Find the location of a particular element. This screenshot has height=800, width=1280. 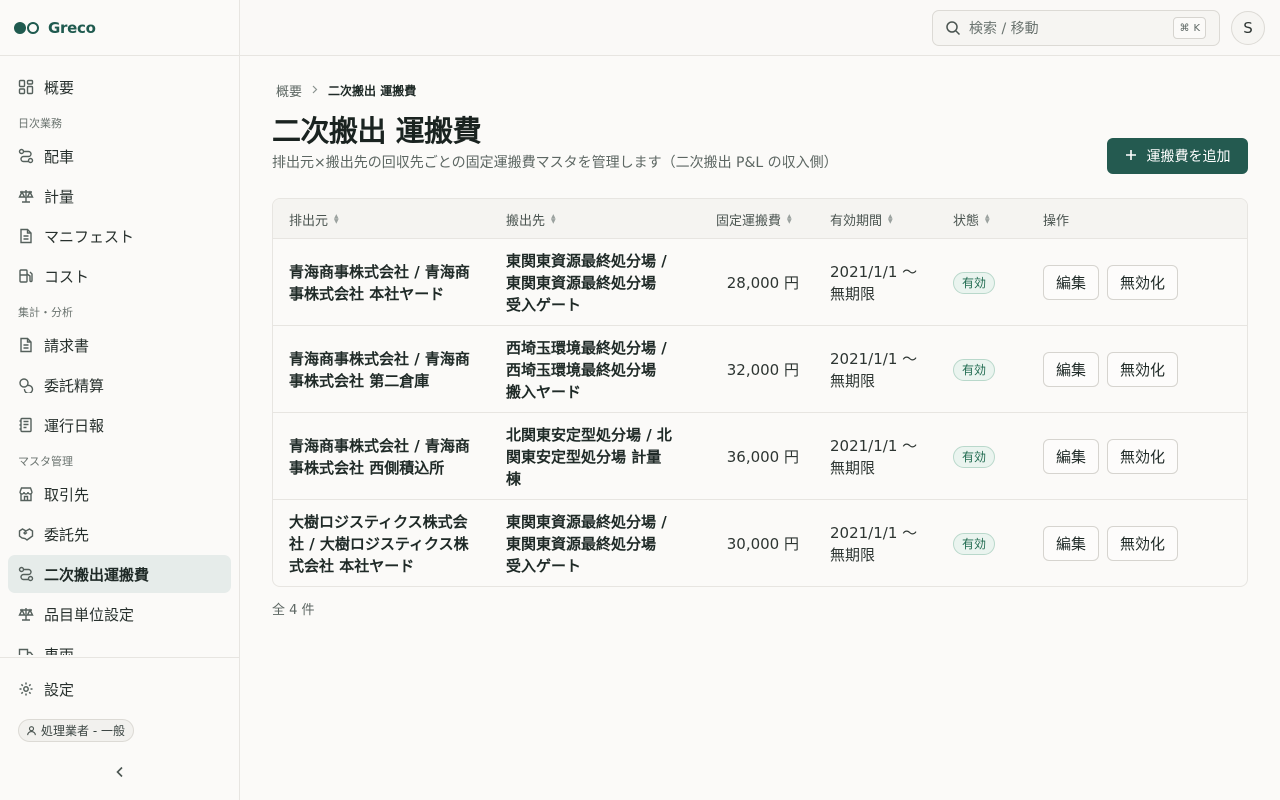

sidebar-item: 取引先 is located at coordinates (119, 494).